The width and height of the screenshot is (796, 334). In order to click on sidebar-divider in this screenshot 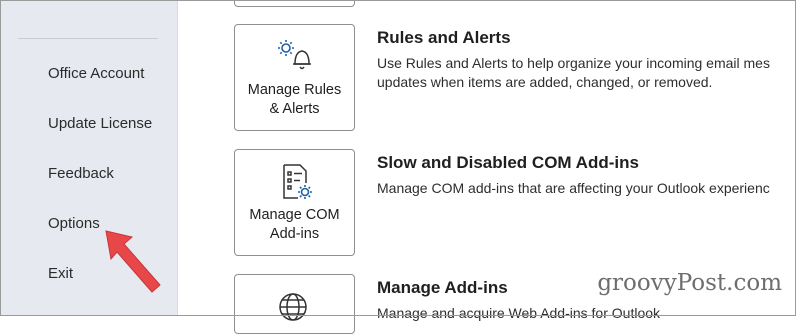, I will do `click(88, 38)`.